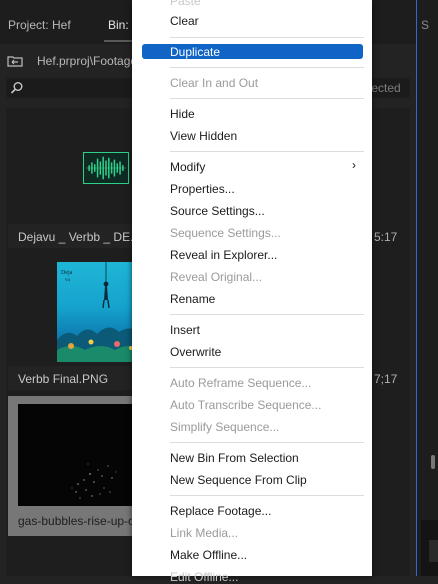 The width and height of the screenshot is (438, 584). Describe the element at coordinates (234, 458) in the screenshot. I see `menu-item-new-bin-from-selection: New Bin From Selection` at that location.